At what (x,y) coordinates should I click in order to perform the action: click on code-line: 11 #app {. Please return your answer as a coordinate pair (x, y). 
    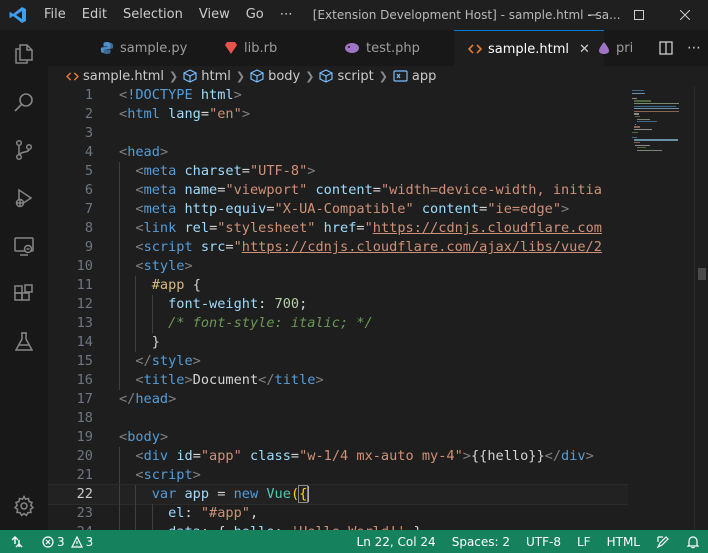
    Looking at the image, I should click on (338, 285).